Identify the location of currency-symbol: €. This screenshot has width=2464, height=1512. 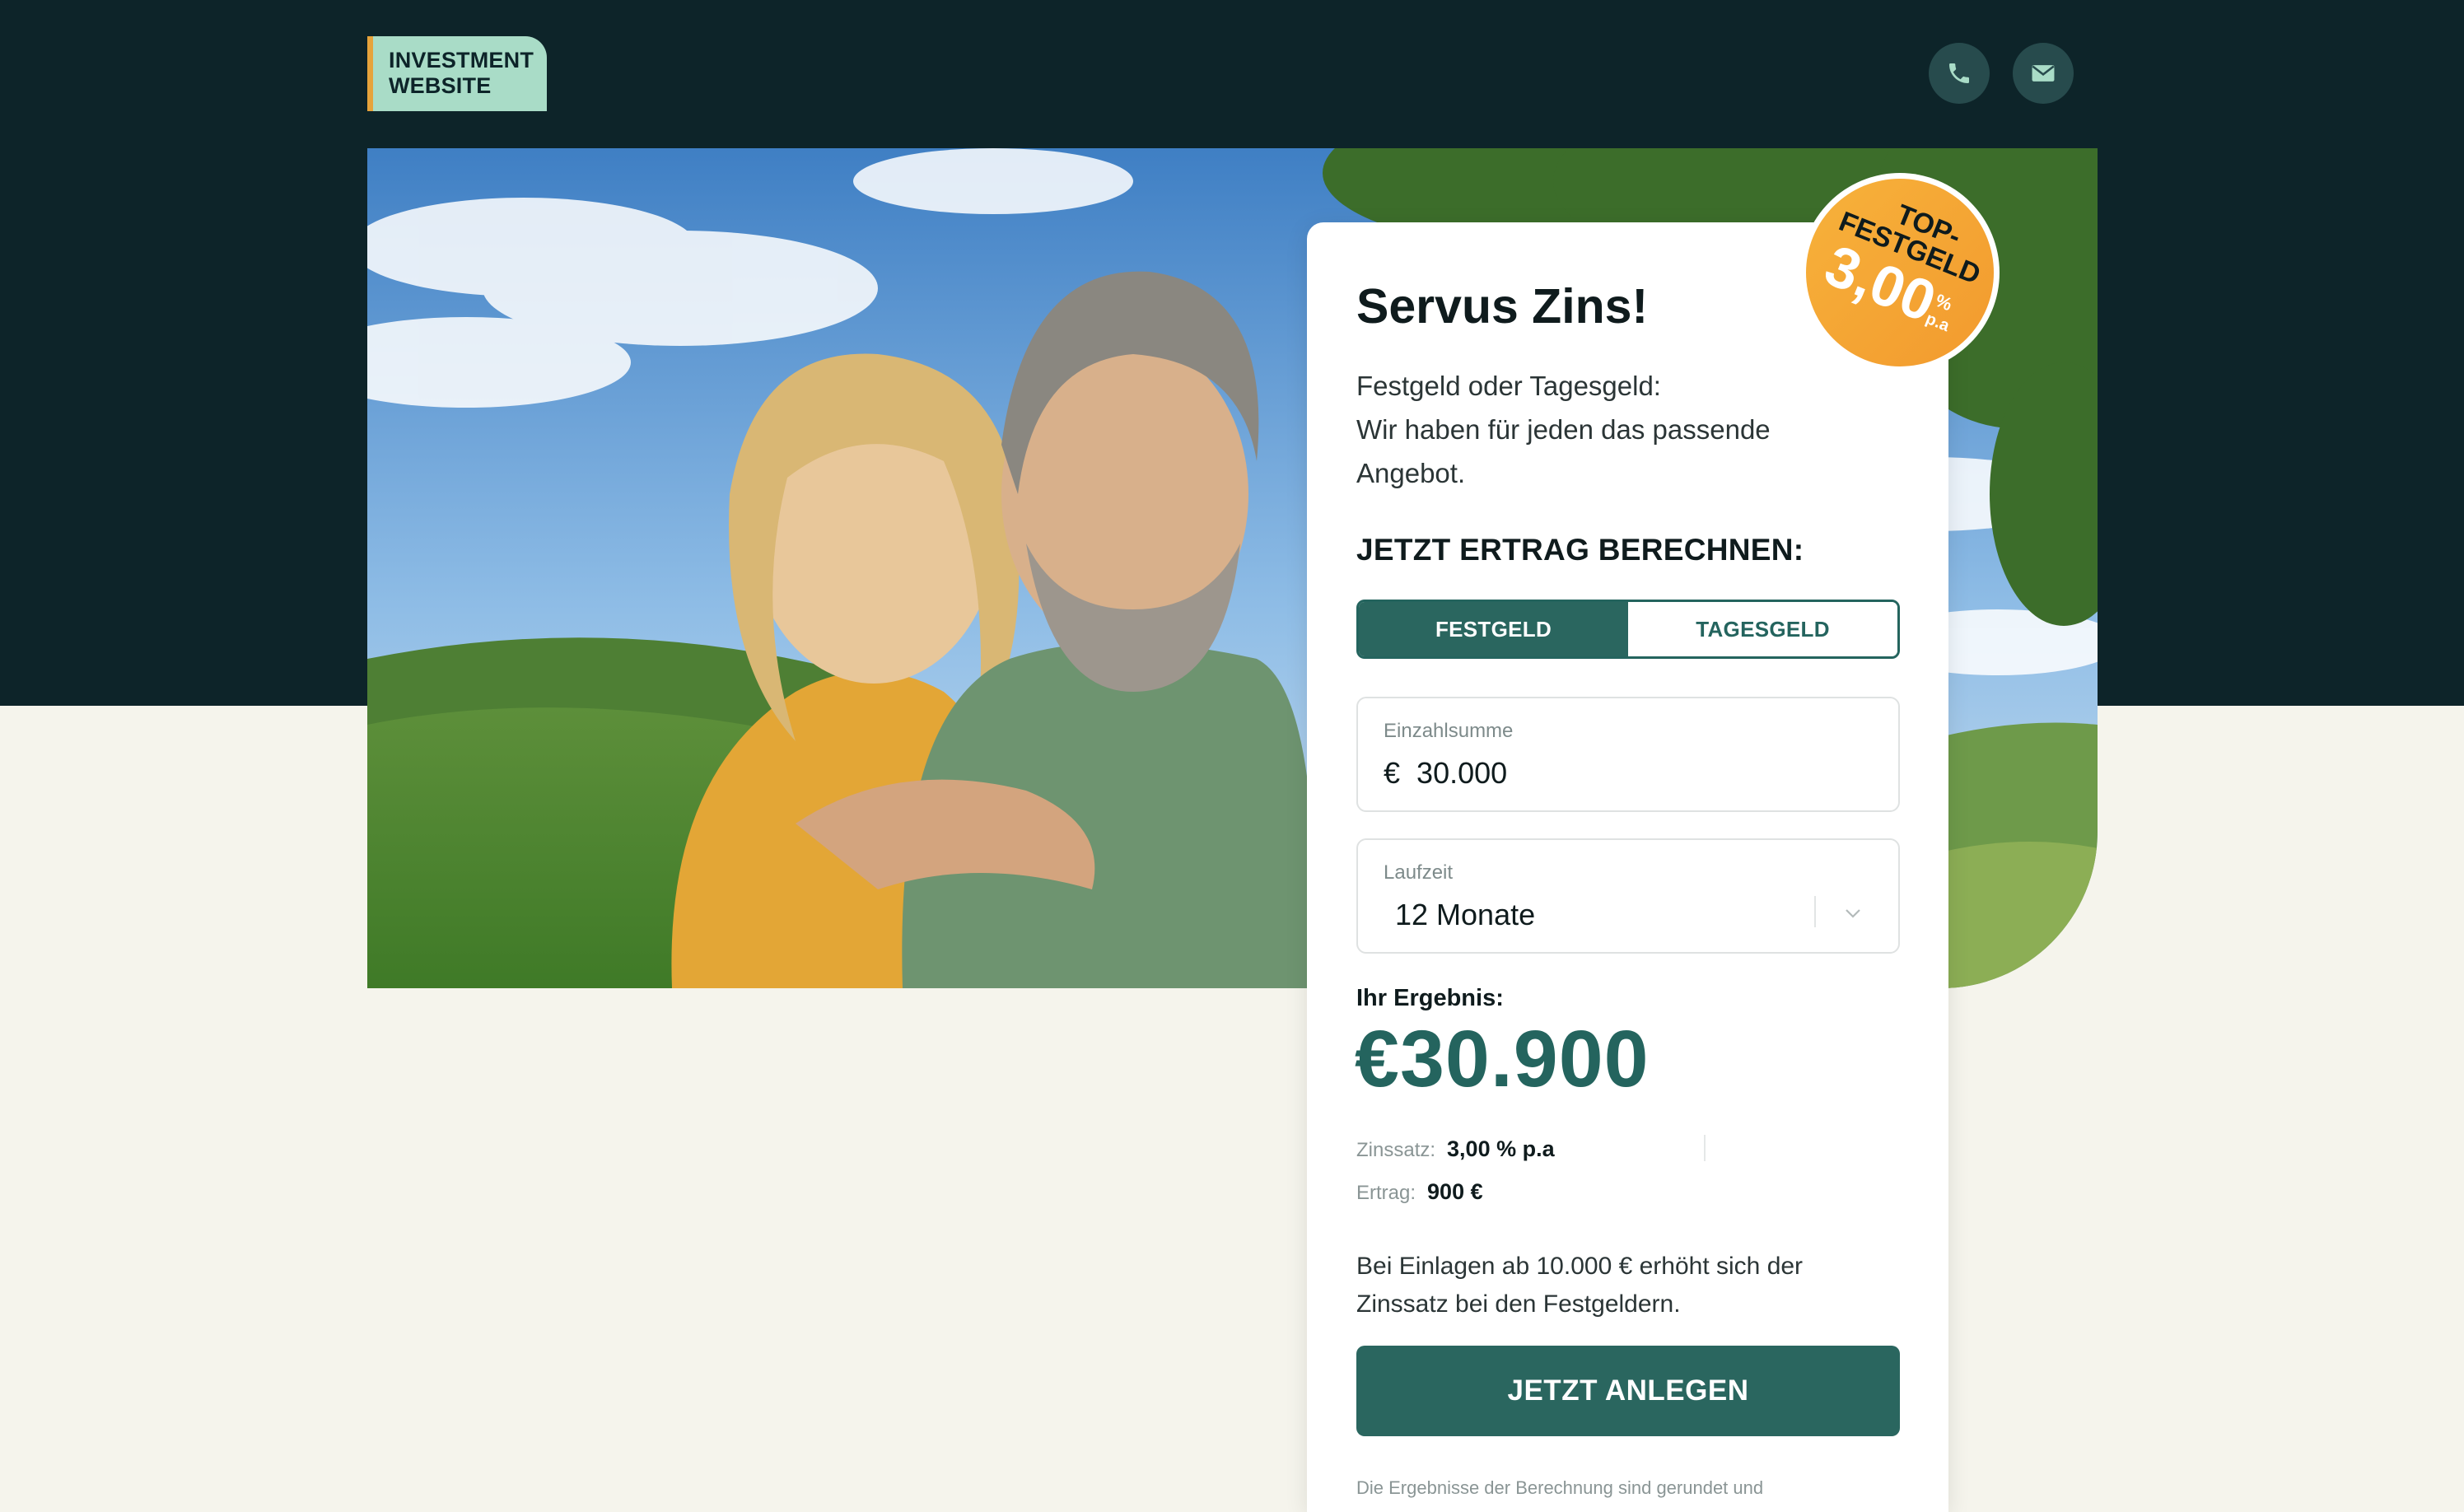
(1392, 773).